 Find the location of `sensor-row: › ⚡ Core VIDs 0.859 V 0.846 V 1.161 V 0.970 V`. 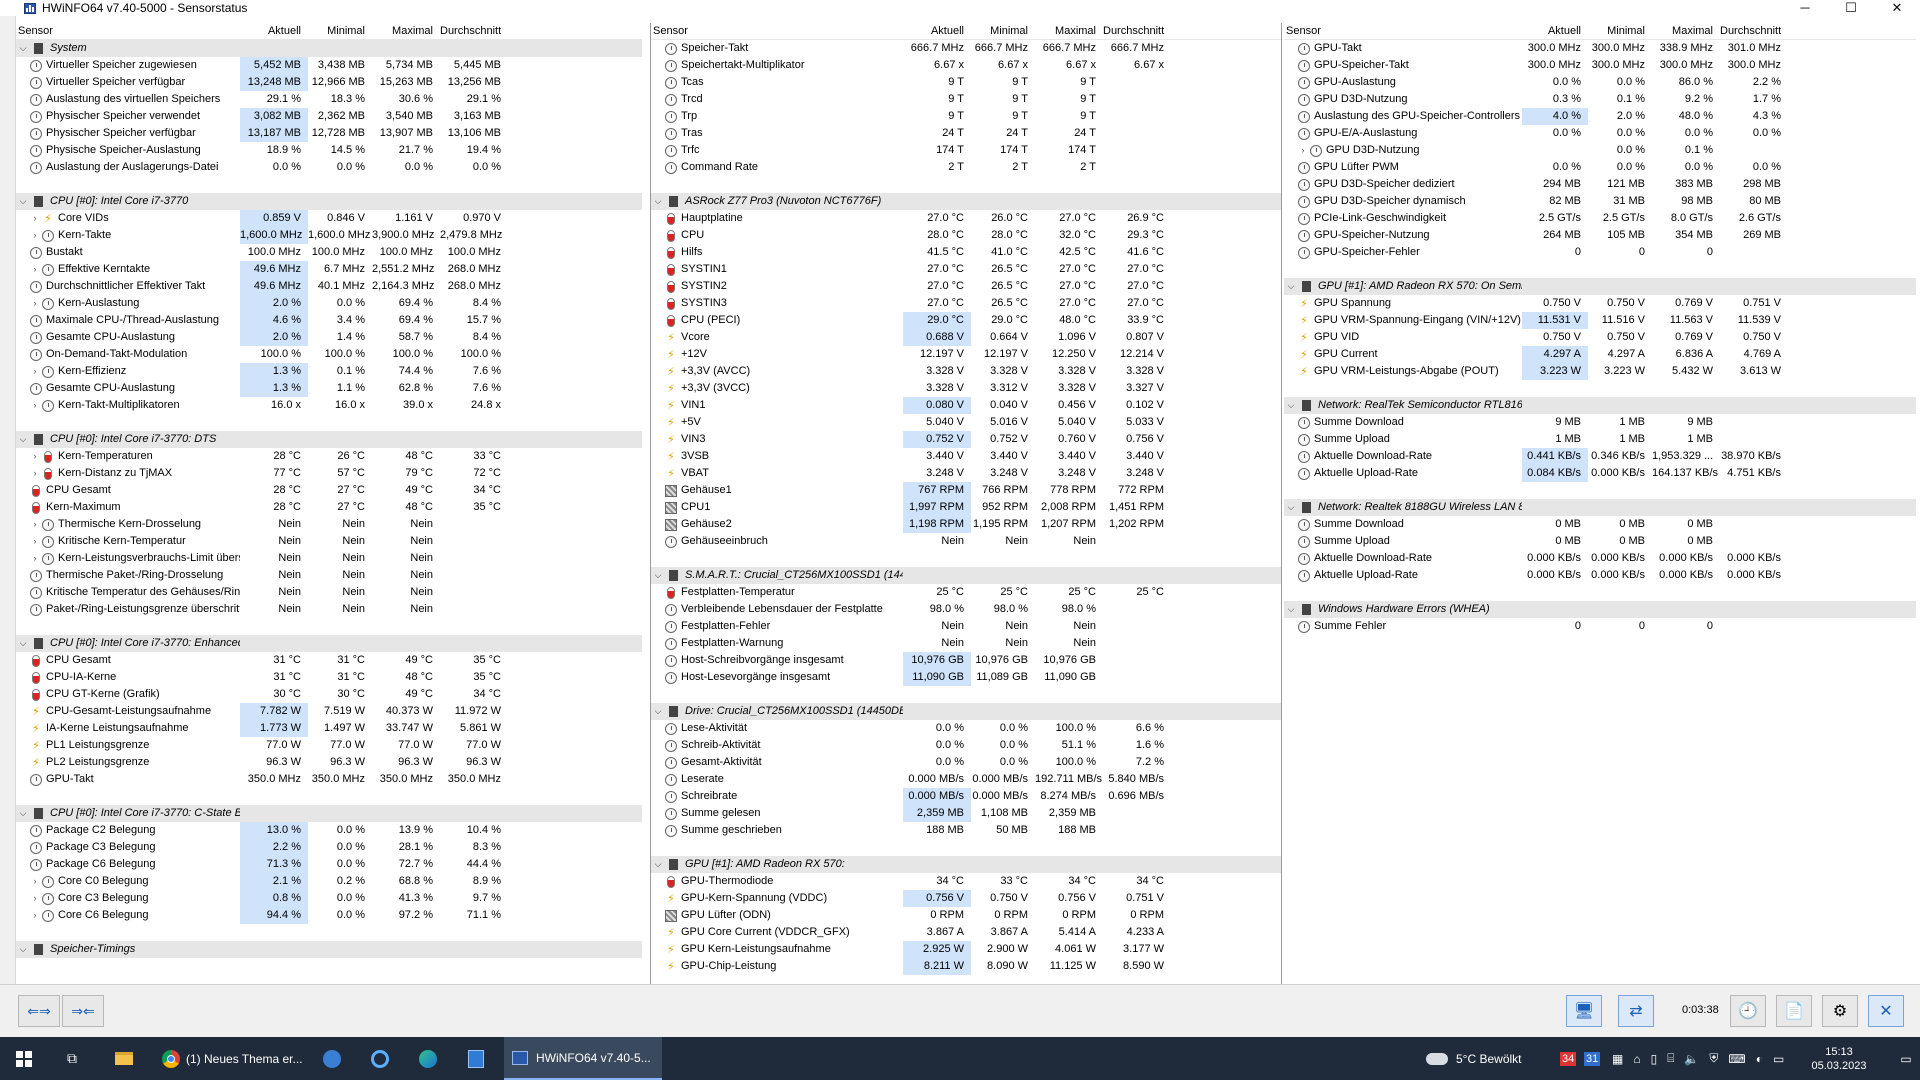

sensor-row: › ⚡ Core VIDs 0.859 V 0.846 V 1.161 V 0.970 V is located at coordinates (329, 218).